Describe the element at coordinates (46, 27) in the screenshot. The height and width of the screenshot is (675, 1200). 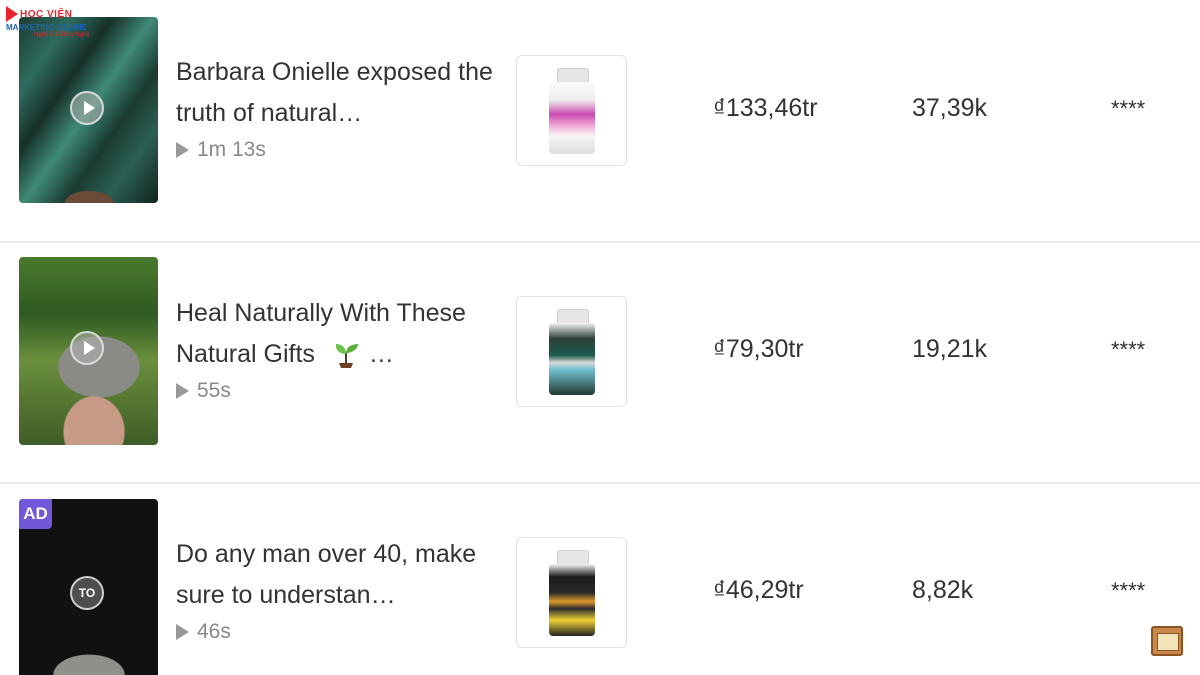
I see `logo-subtitle: MARKETING ONLINE` at that location.